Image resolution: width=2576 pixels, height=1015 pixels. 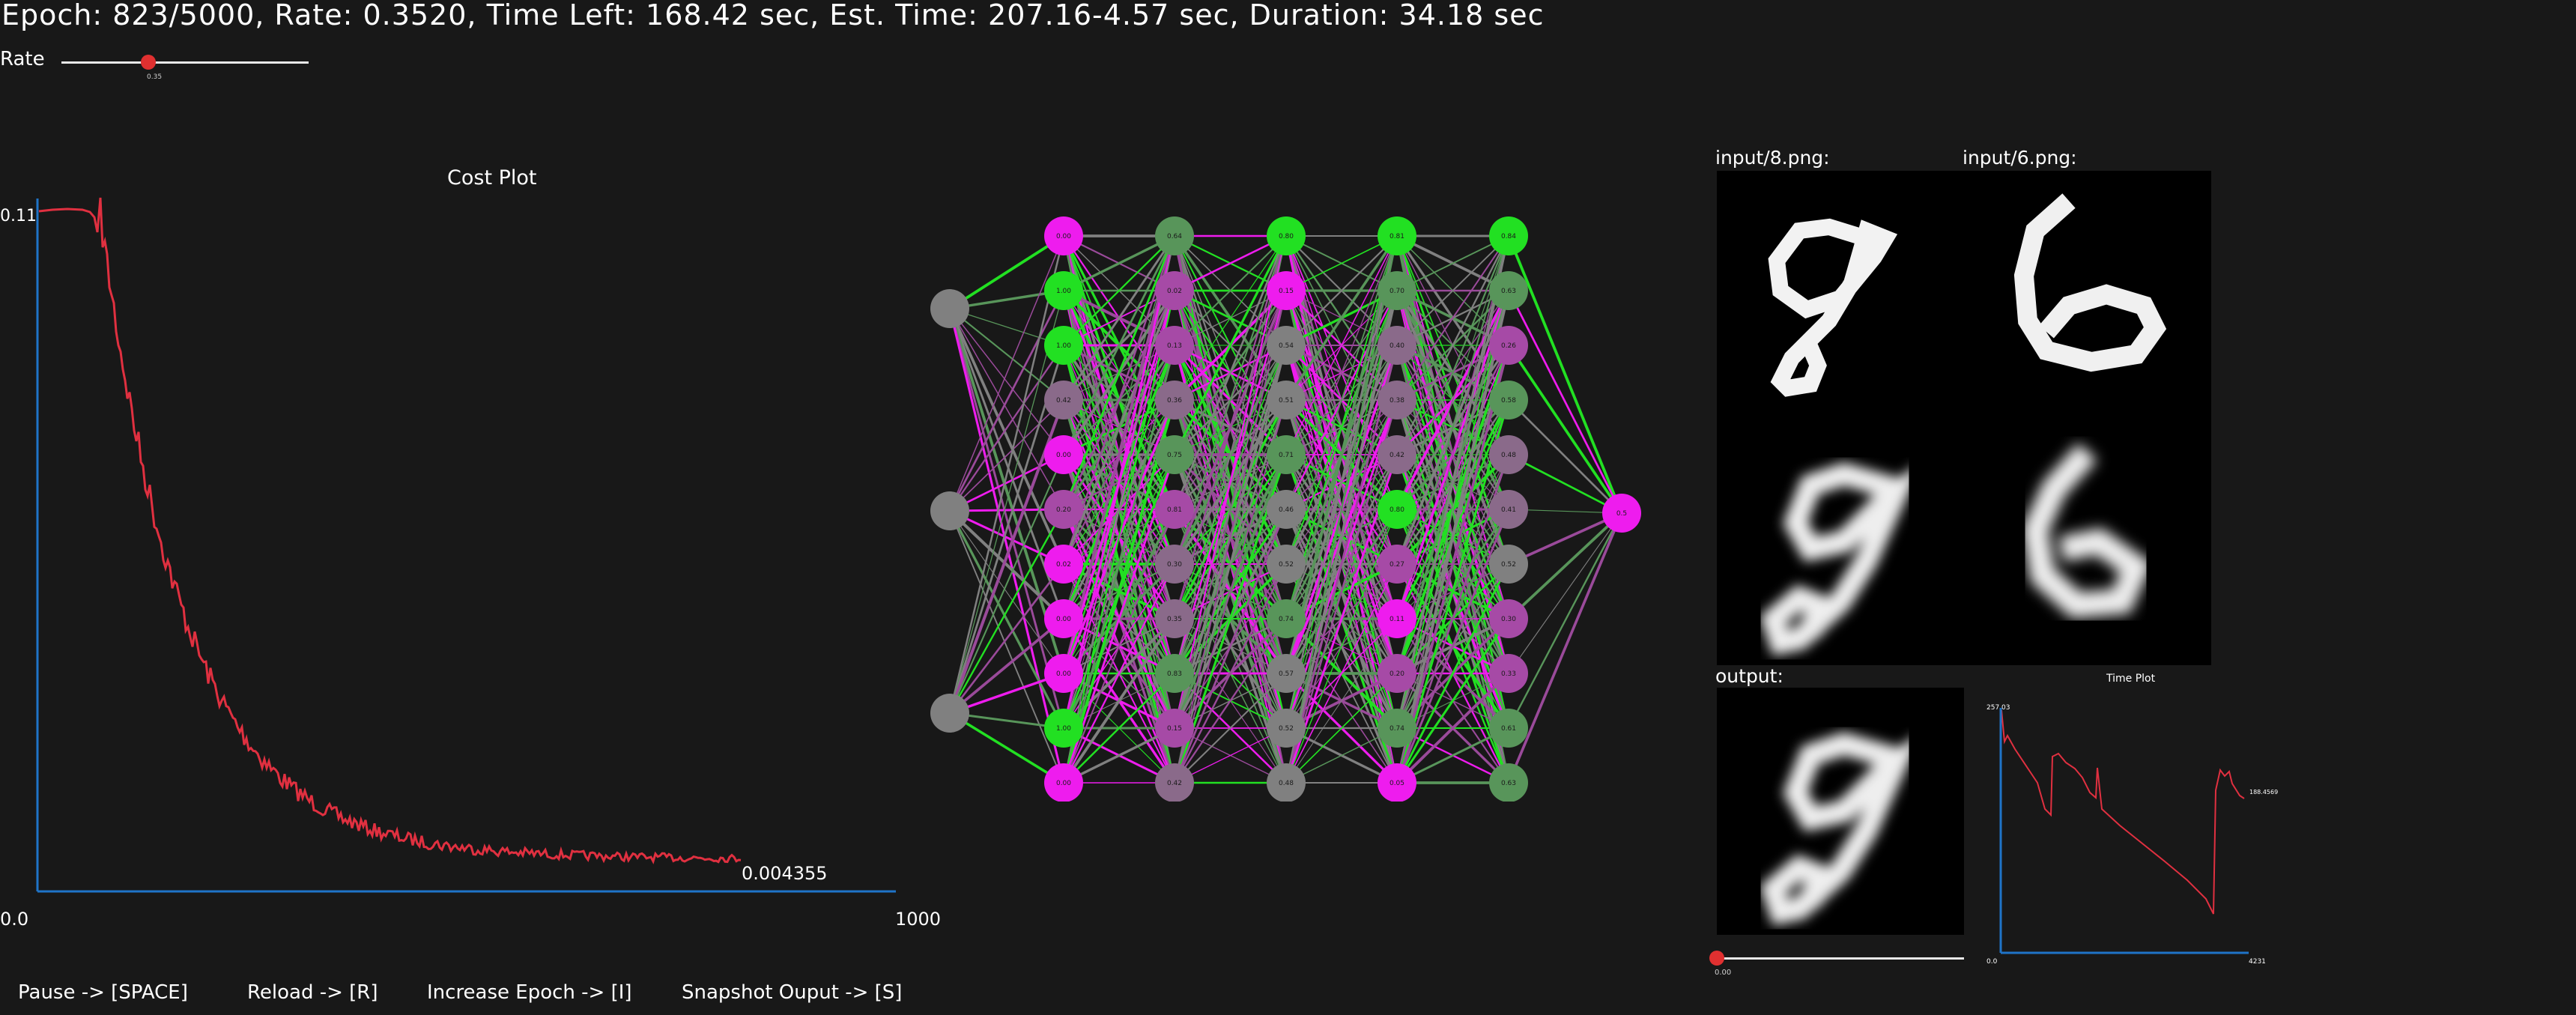 What do you see at coordinates (1396, 783) in the screenshot?
I see `network-node-value: 0.05` at bounding box center [1396, 783].